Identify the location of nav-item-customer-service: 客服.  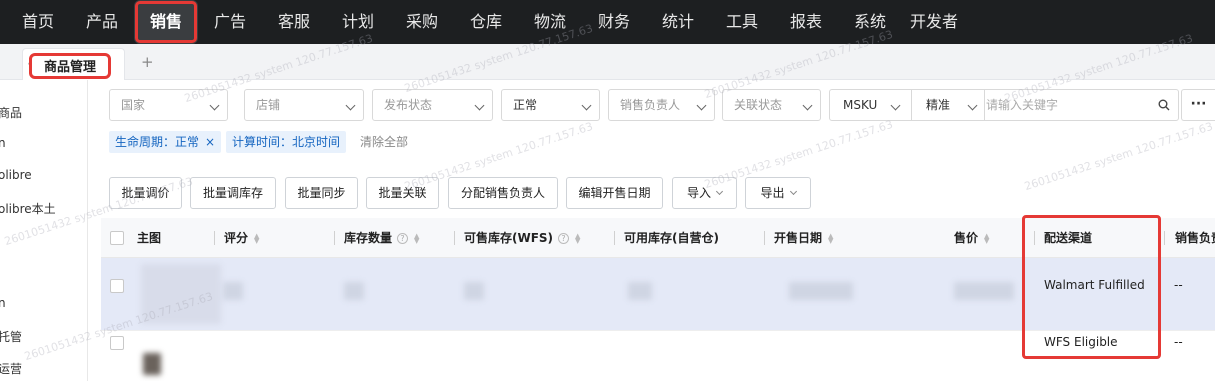
(294, 22).